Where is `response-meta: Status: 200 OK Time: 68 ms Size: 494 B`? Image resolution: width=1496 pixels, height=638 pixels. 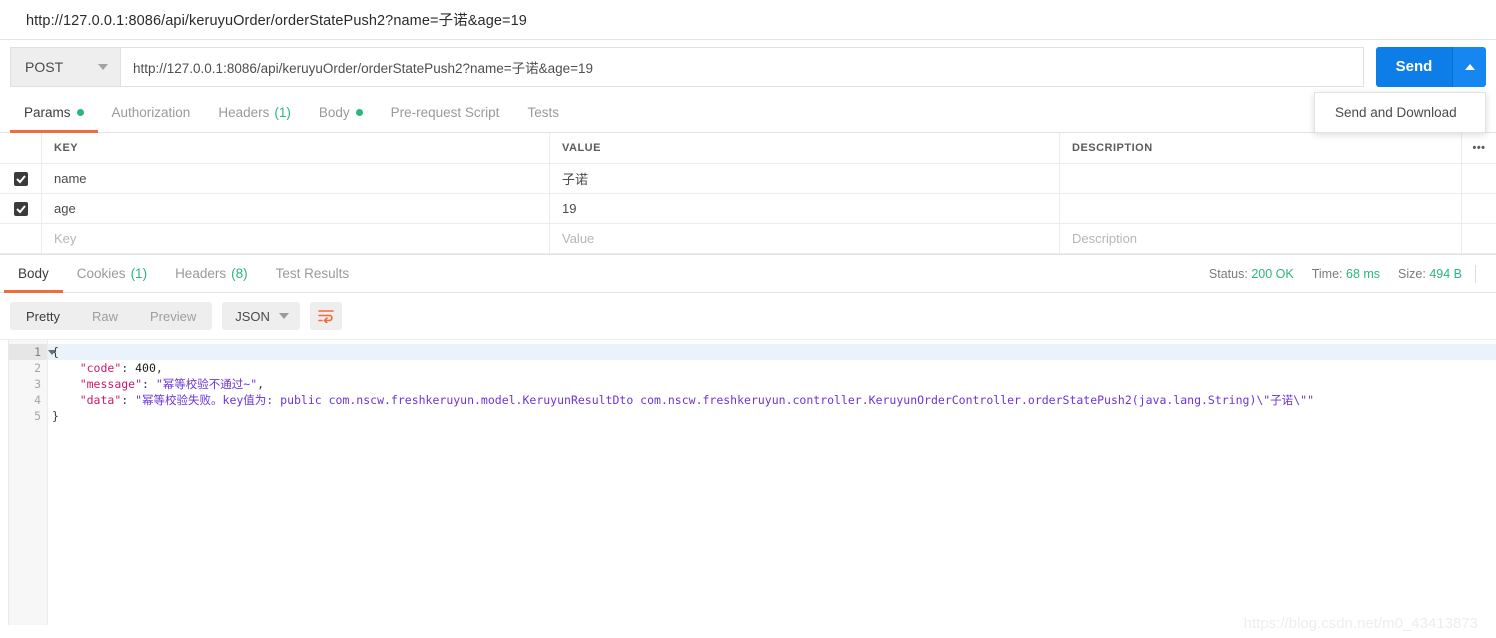 response-meta: Status: 200 OK Time: 68 ms Size: 494 B is located at coordinates (1335, 274).